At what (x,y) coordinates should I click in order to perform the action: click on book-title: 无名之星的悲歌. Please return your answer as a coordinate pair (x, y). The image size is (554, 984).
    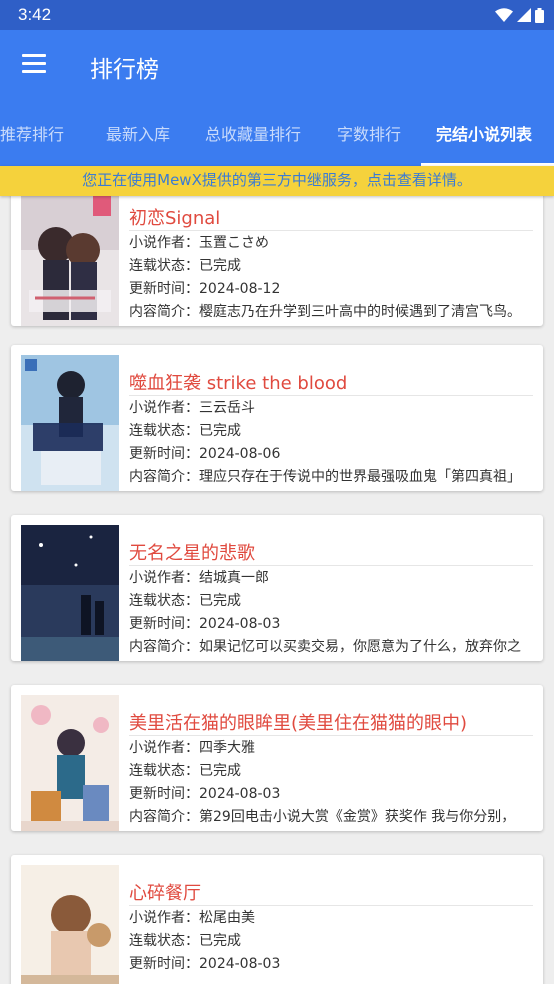
    Looking at the image, I should click on (192, 553).